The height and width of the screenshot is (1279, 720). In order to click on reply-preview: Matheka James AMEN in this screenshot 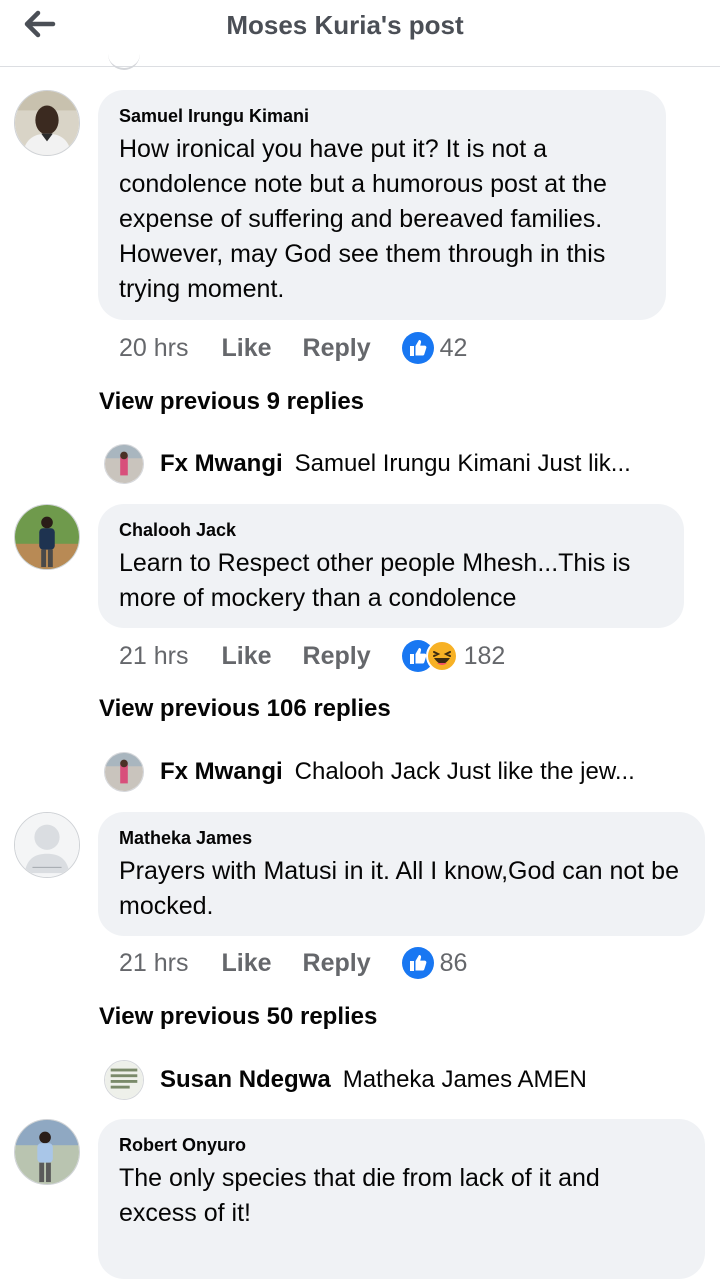, I will do `click(464, 1079)`.